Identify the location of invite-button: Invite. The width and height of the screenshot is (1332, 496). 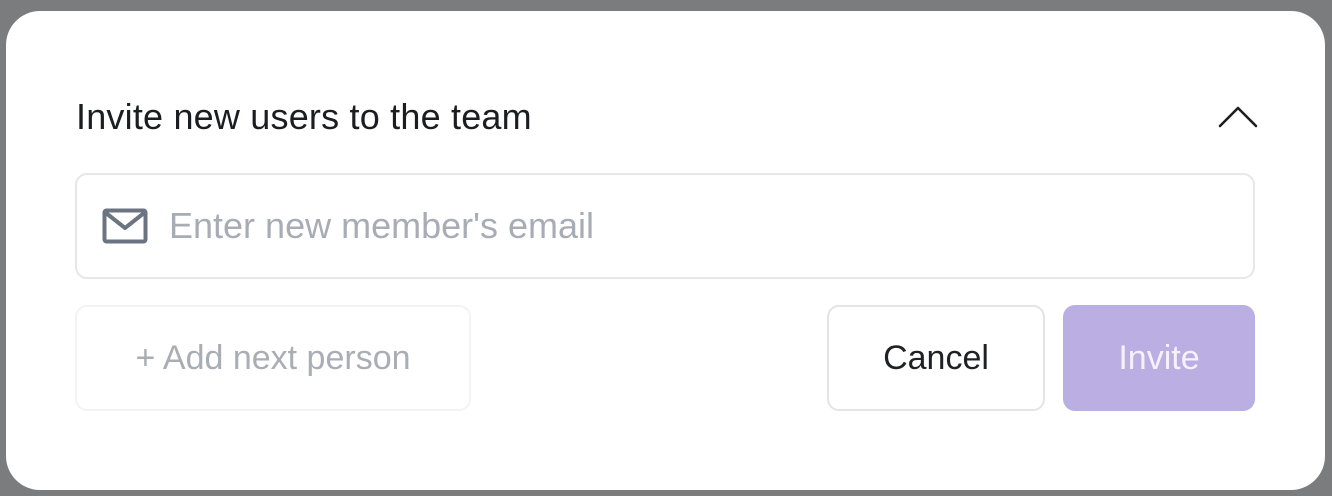
(1159, 358).